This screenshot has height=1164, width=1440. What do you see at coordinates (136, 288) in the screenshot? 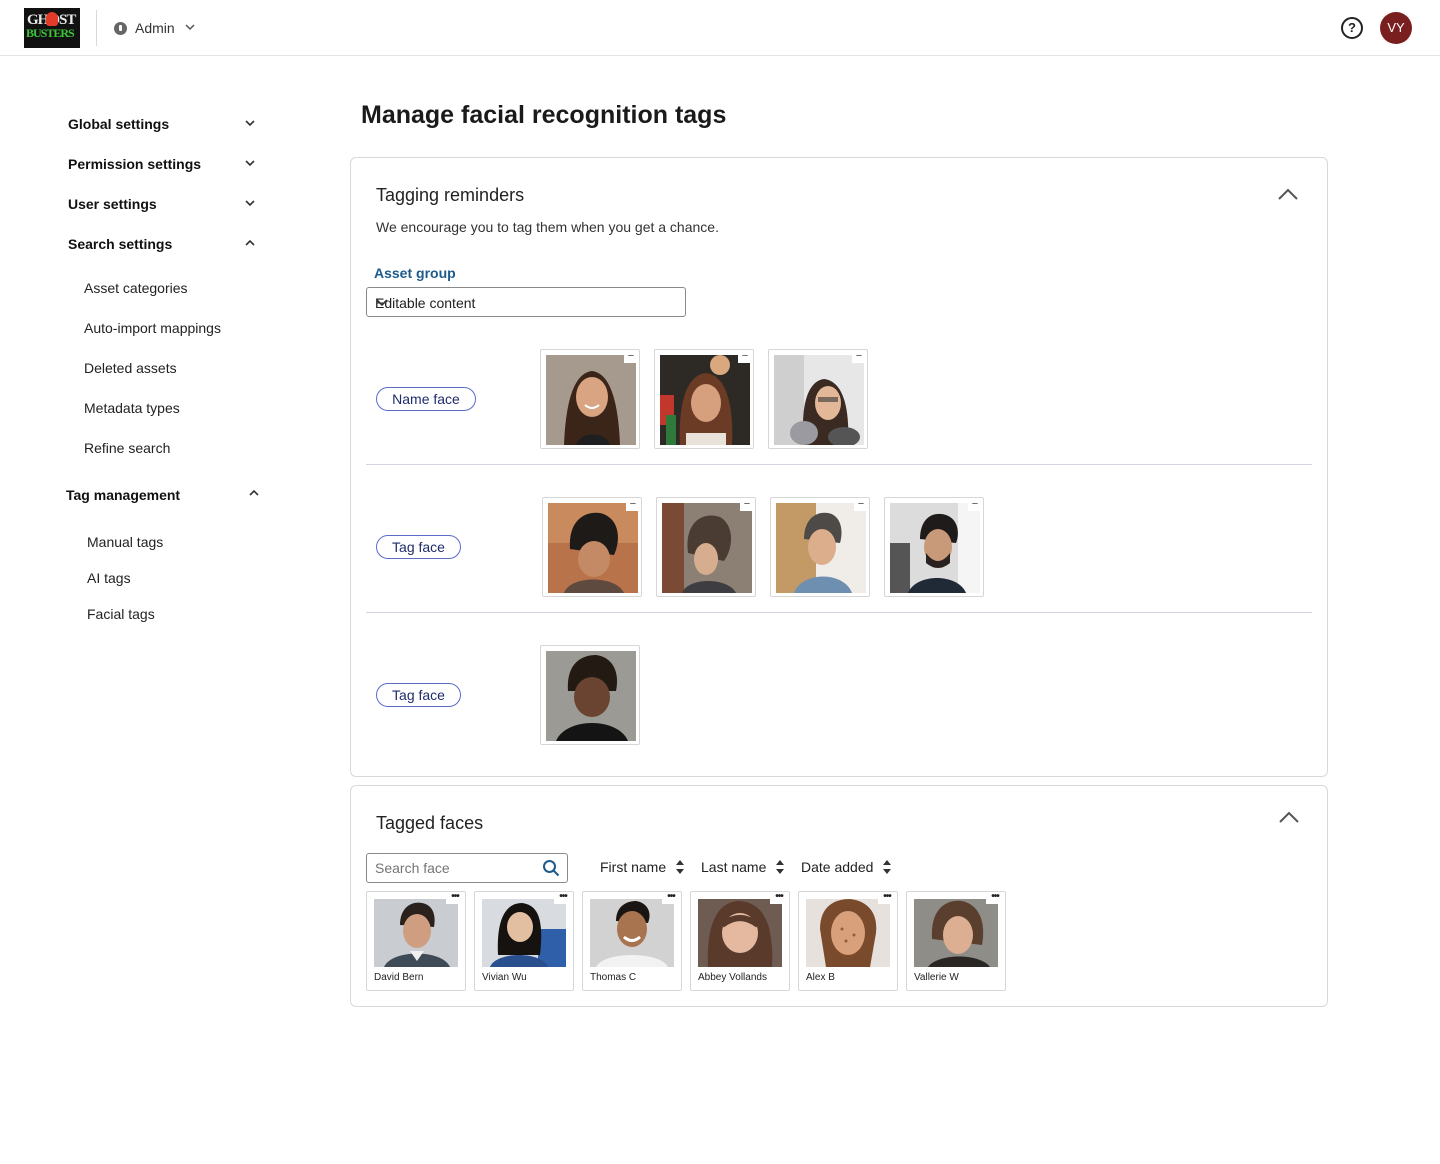
I see `sidebar-item-asset-categories: Asset categories` at bounding box center [136, 288].